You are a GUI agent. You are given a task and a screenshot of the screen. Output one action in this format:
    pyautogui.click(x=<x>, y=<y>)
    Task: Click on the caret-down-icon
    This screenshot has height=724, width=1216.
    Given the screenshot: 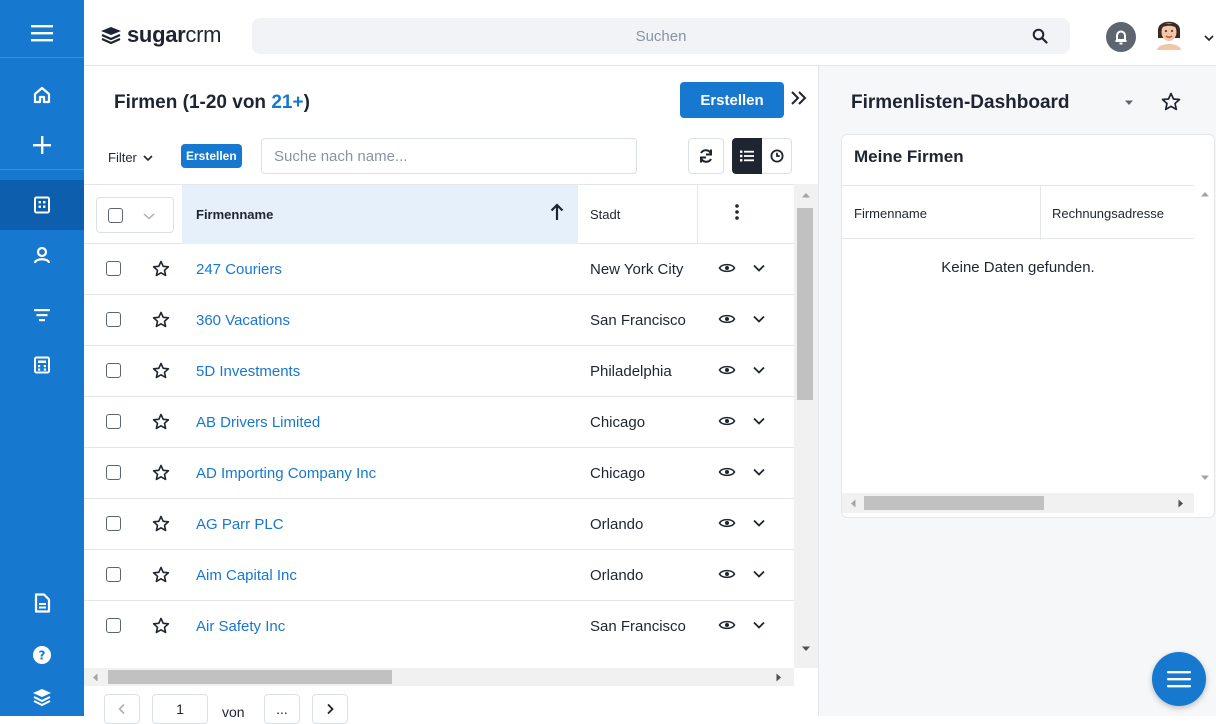 What is the action you would take?
    pyautogui.click(x=1129, y=103)
    